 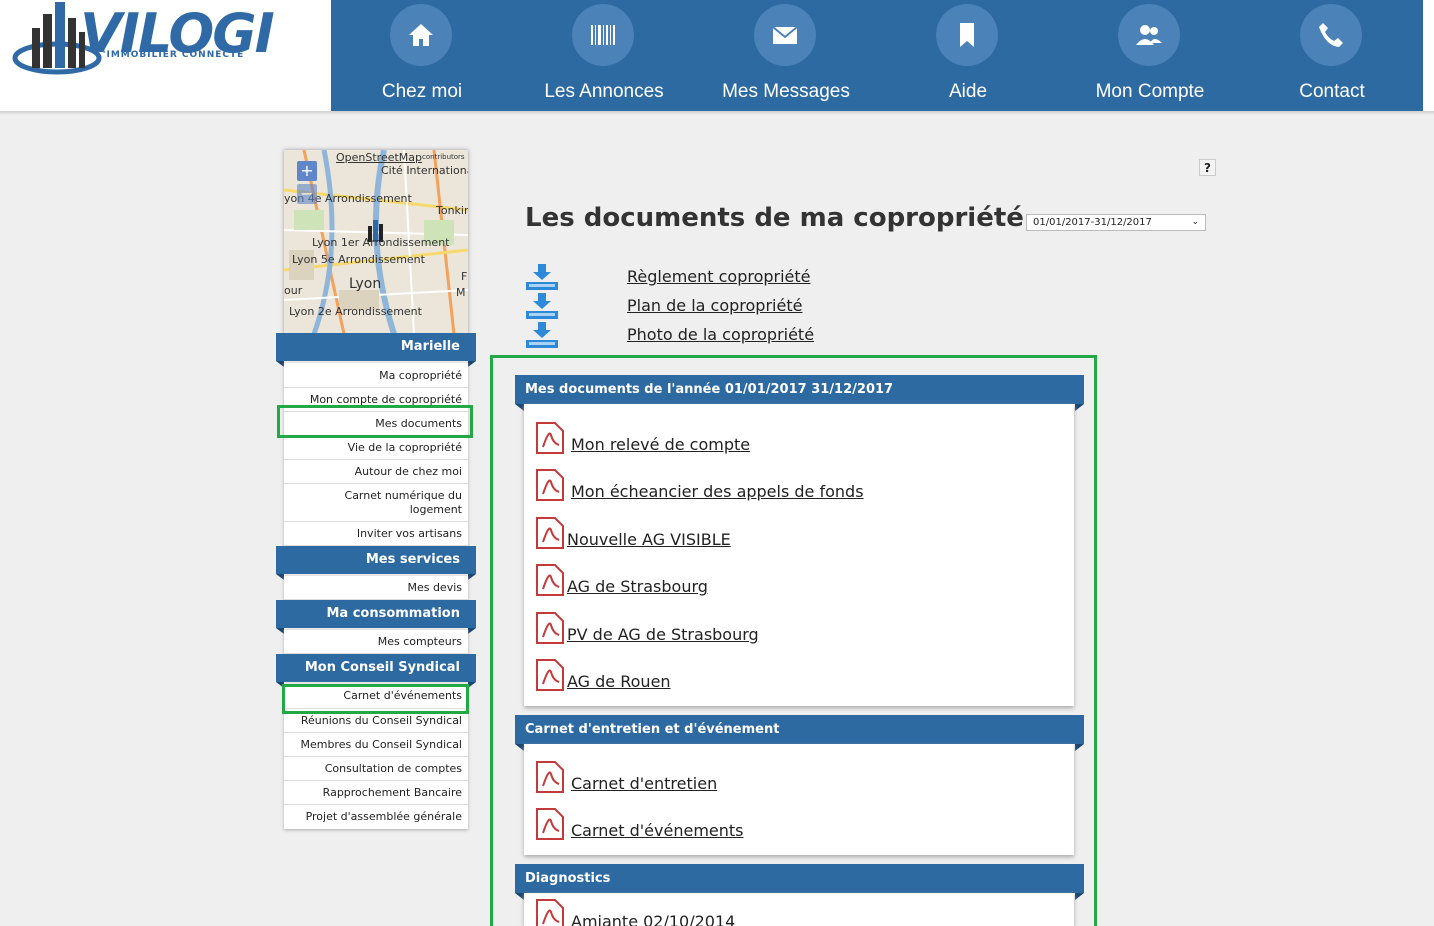 I want to click on map-zoom-controls: + −, so click(x=307, y=184).